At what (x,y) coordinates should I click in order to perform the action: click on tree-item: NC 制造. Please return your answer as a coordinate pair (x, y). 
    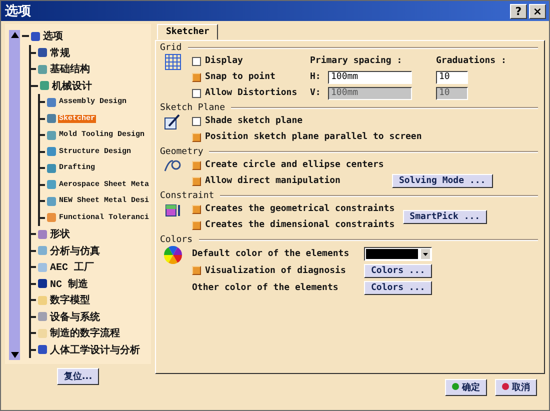
    Looking at the image, I should click on (69, 283).